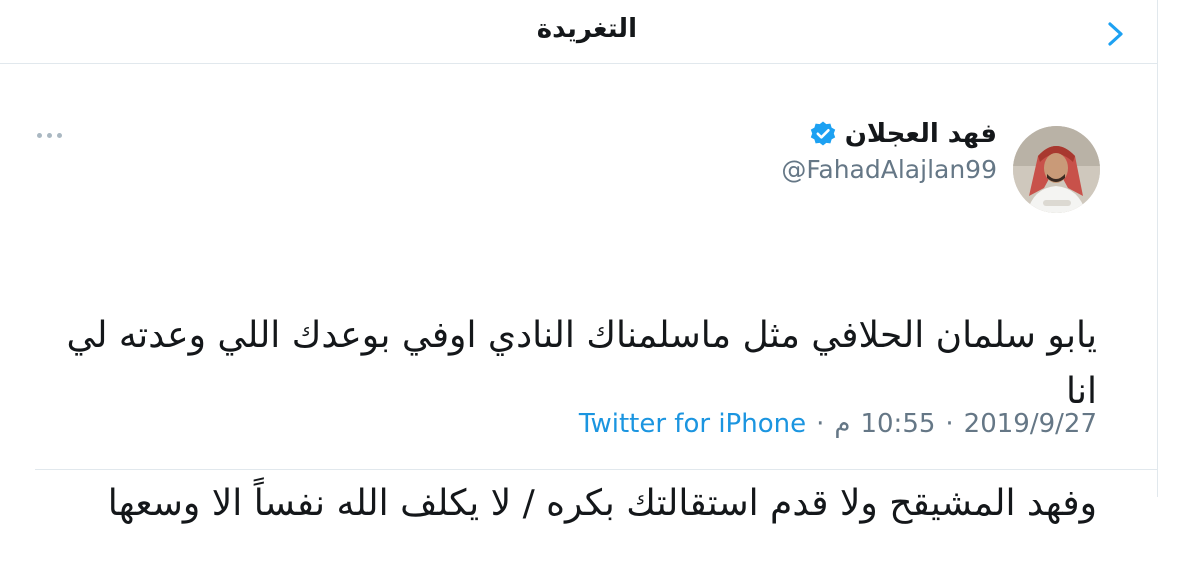 This screenshot has width=1200, height=588. I want to click on tweet-metadata: 2019/9/27 · 10:55 م · Twitter for iPhone, so click(838, 424).